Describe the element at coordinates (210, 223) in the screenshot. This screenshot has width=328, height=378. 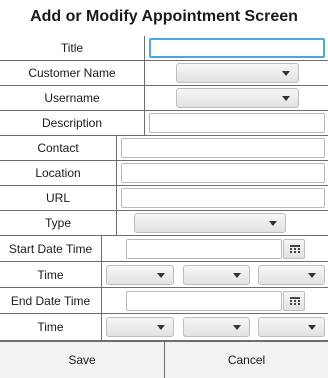
I see `type-dropdown` at that location.